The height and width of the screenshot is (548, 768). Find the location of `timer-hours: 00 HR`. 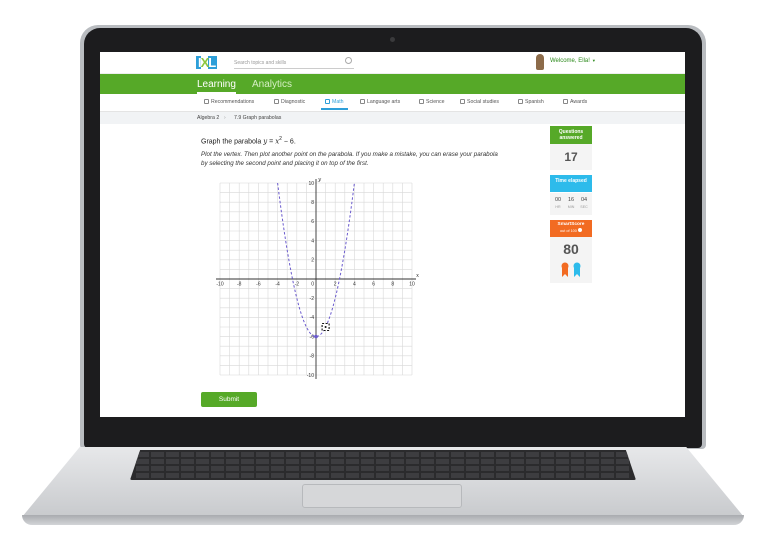

timer-hours: 00 HR is located at coordinates (558, 203).